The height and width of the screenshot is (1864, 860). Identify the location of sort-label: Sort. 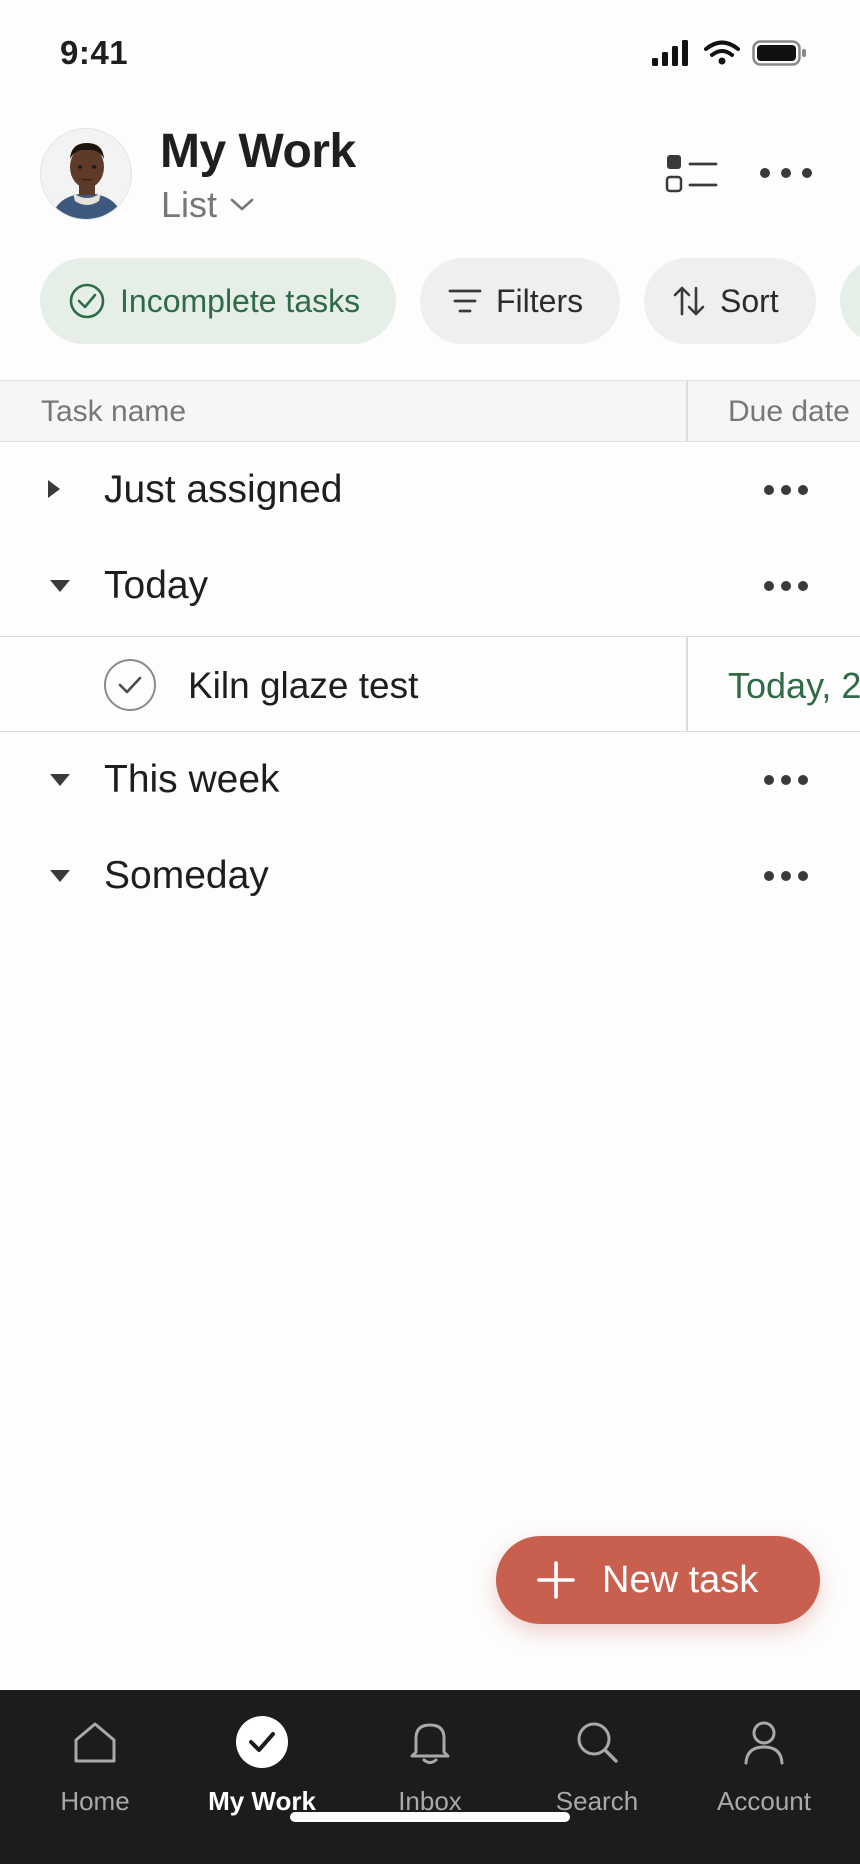
(749, 300).